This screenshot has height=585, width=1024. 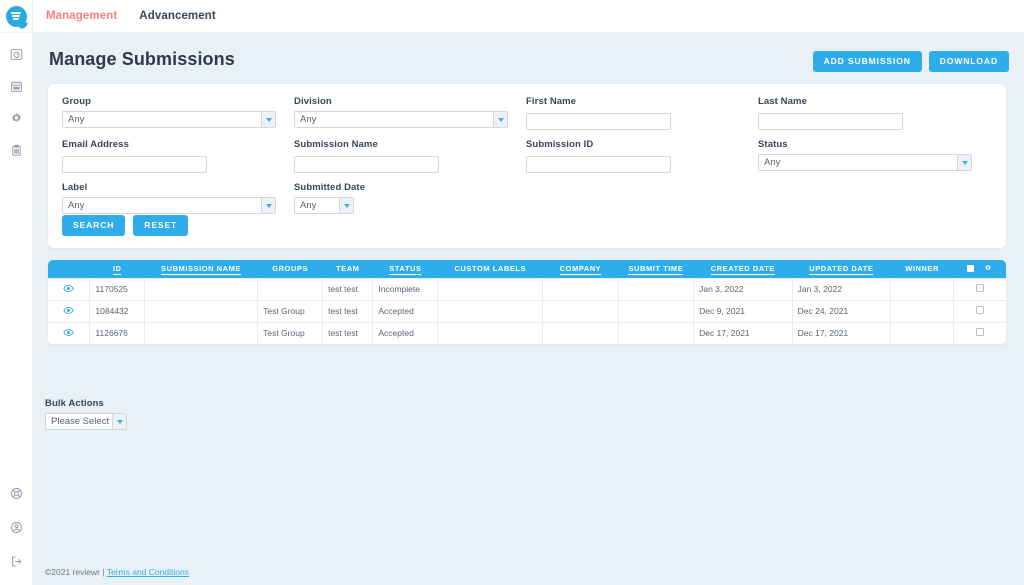 I want to click on filter-submission-id: Submission ID, so click(x=642, y=156).